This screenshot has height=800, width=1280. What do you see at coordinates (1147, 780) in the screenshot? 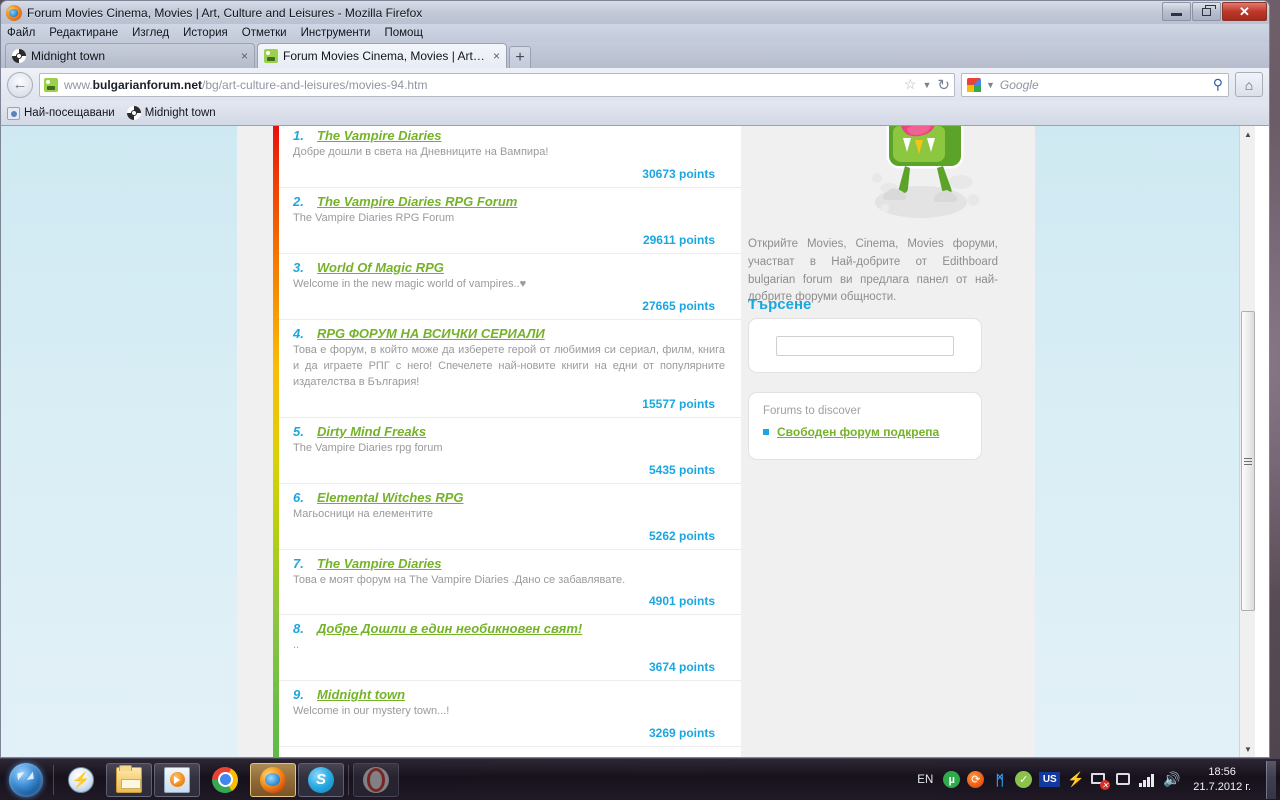
I see `signal-strength-icon` at bounding box center [1147, 780].